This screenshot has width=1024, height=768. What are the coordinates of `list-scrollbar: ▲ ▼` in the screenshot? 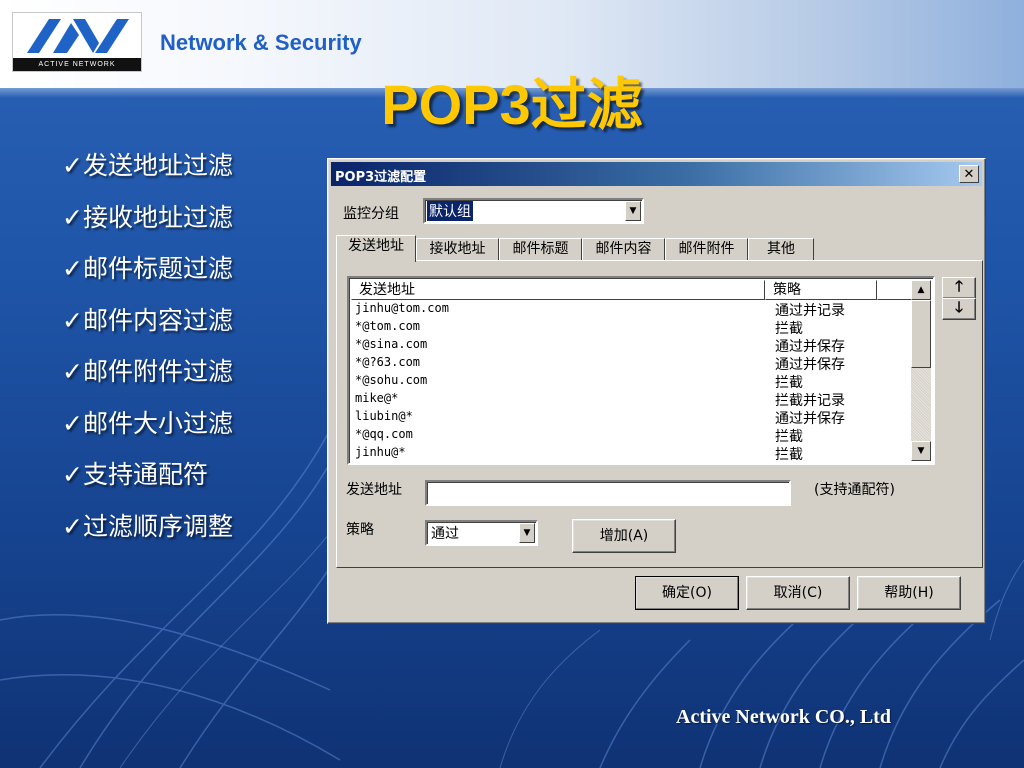 It's located at (921, 370).